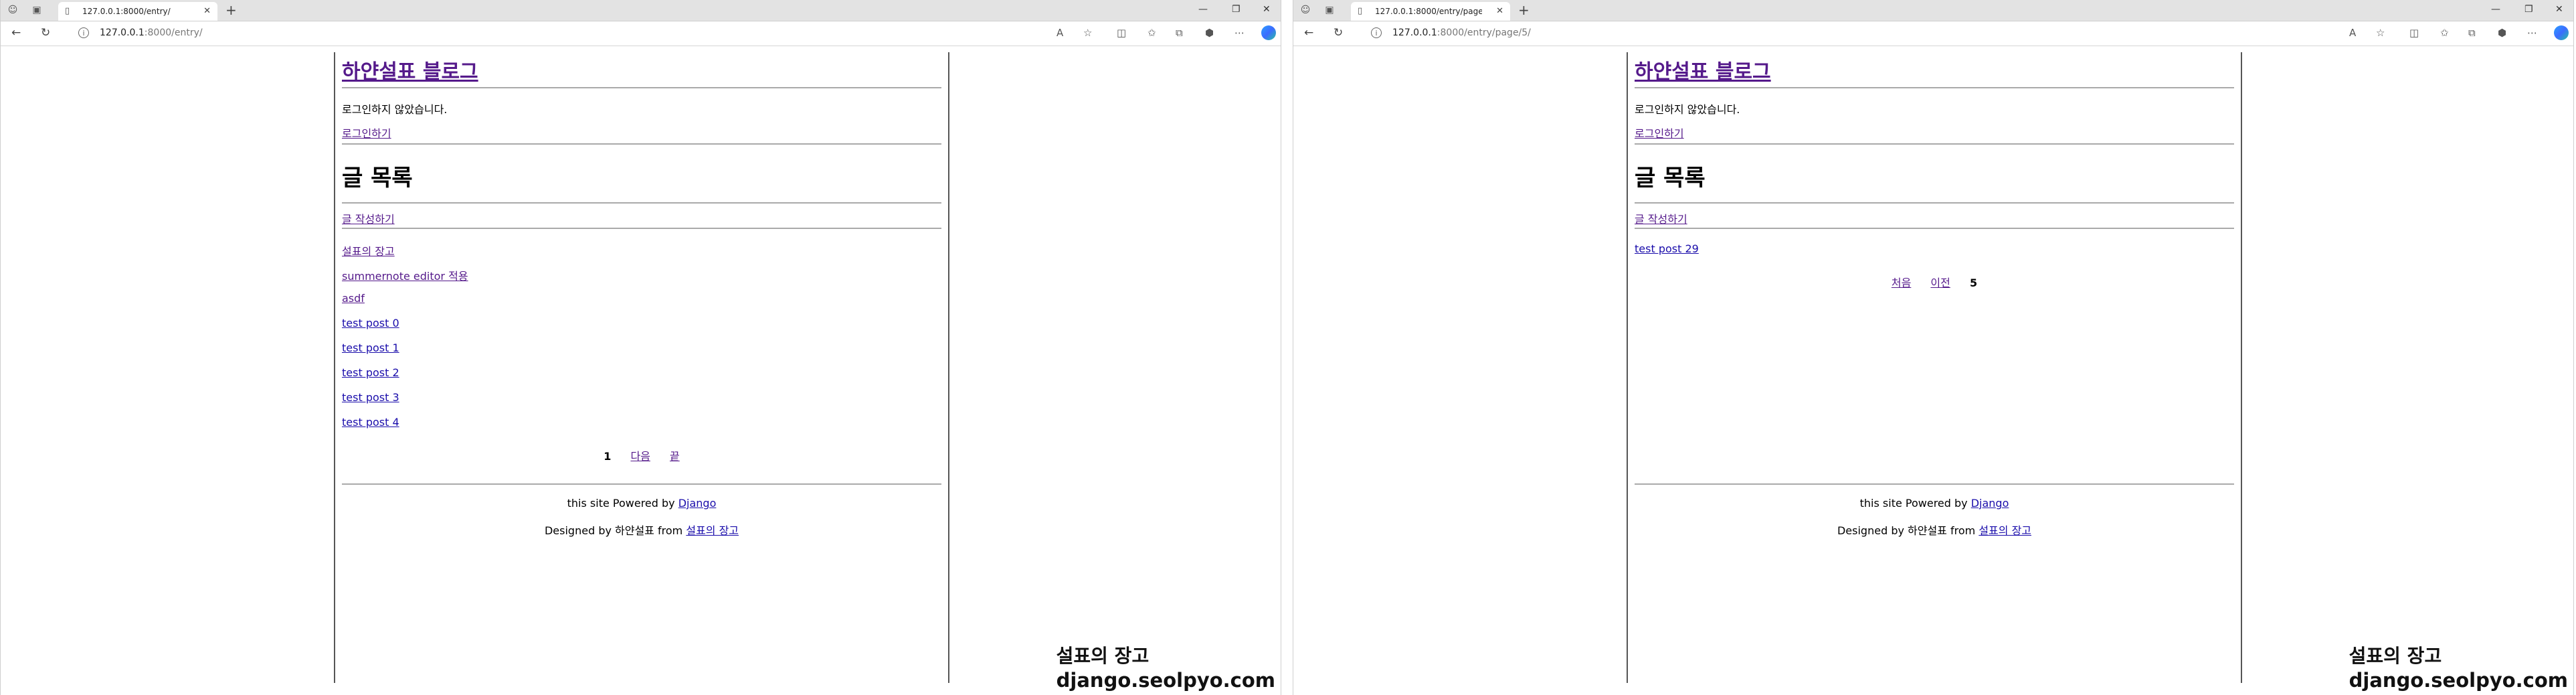 This screenshot has width=2576, height=695. Describe the element at coordinates (370, 397) in the screenshot. I see `post-link: test post 3` at that location.